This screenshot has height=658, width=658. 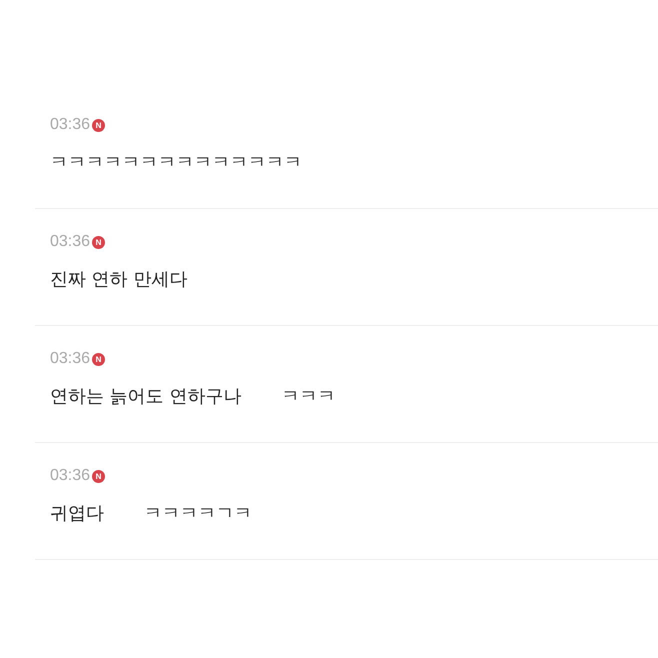 I want to click on comment-text: ㅋㅋㅋㅋㅋㅋㅋㅋㅋㅋㅋㅋㅋㅋ, so click(x=176, y=162).